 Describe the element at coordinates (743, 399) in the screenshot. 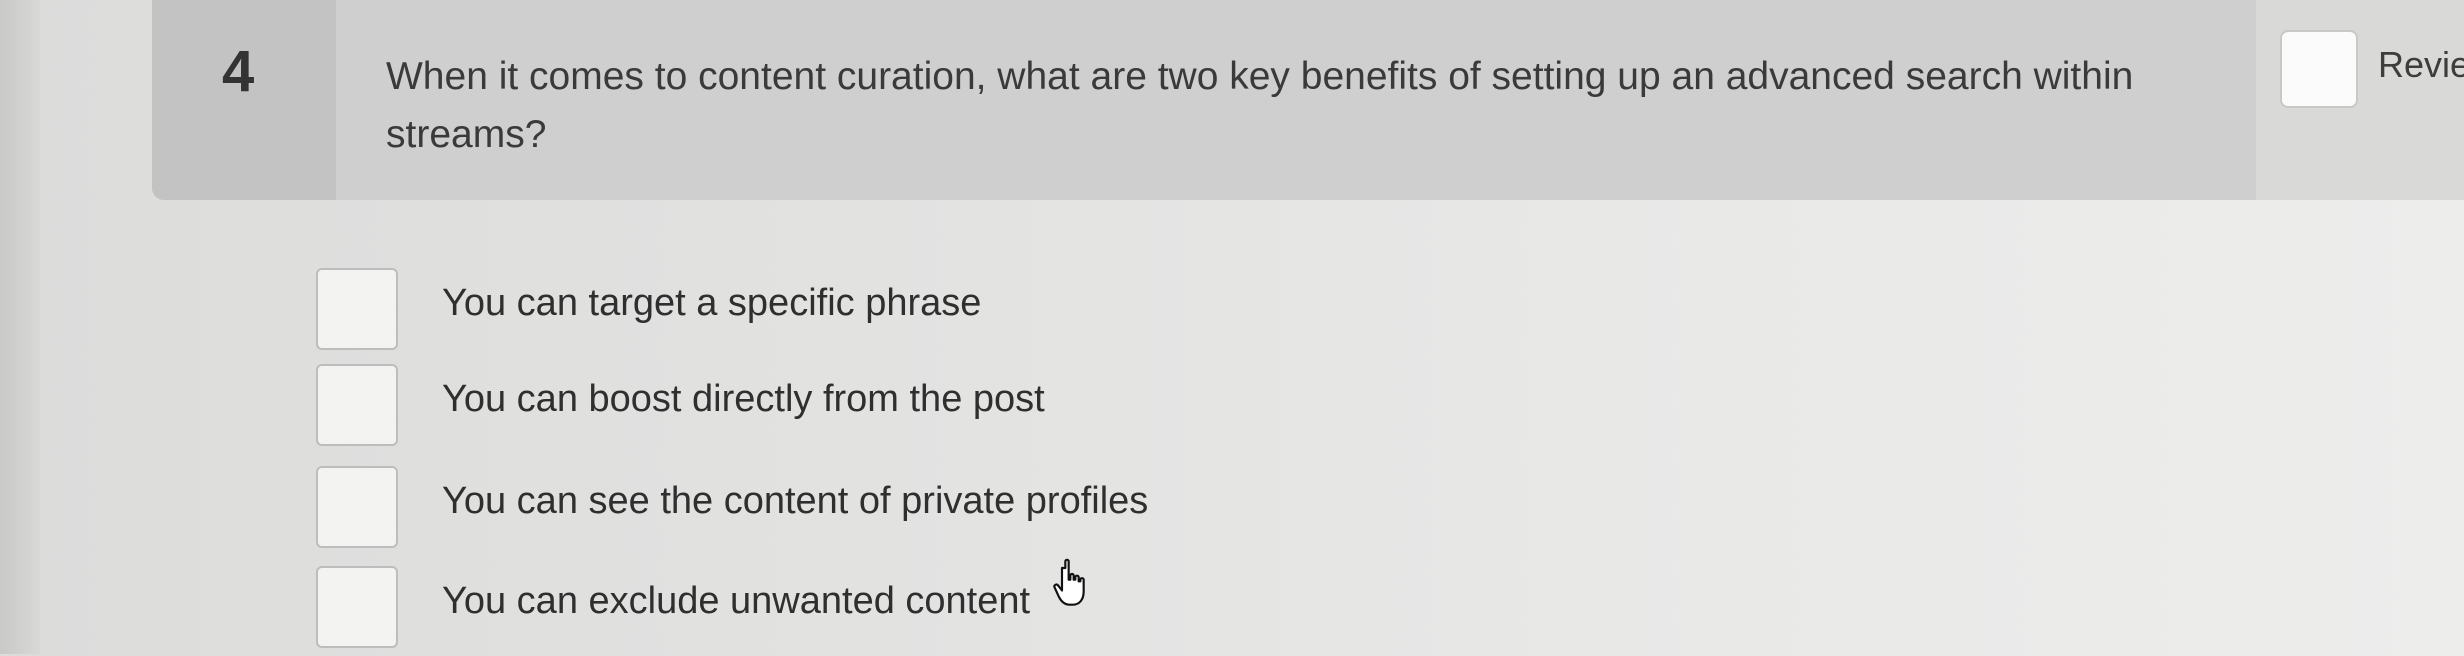

I see `answer-label: You can boost directly from the post` at that location.